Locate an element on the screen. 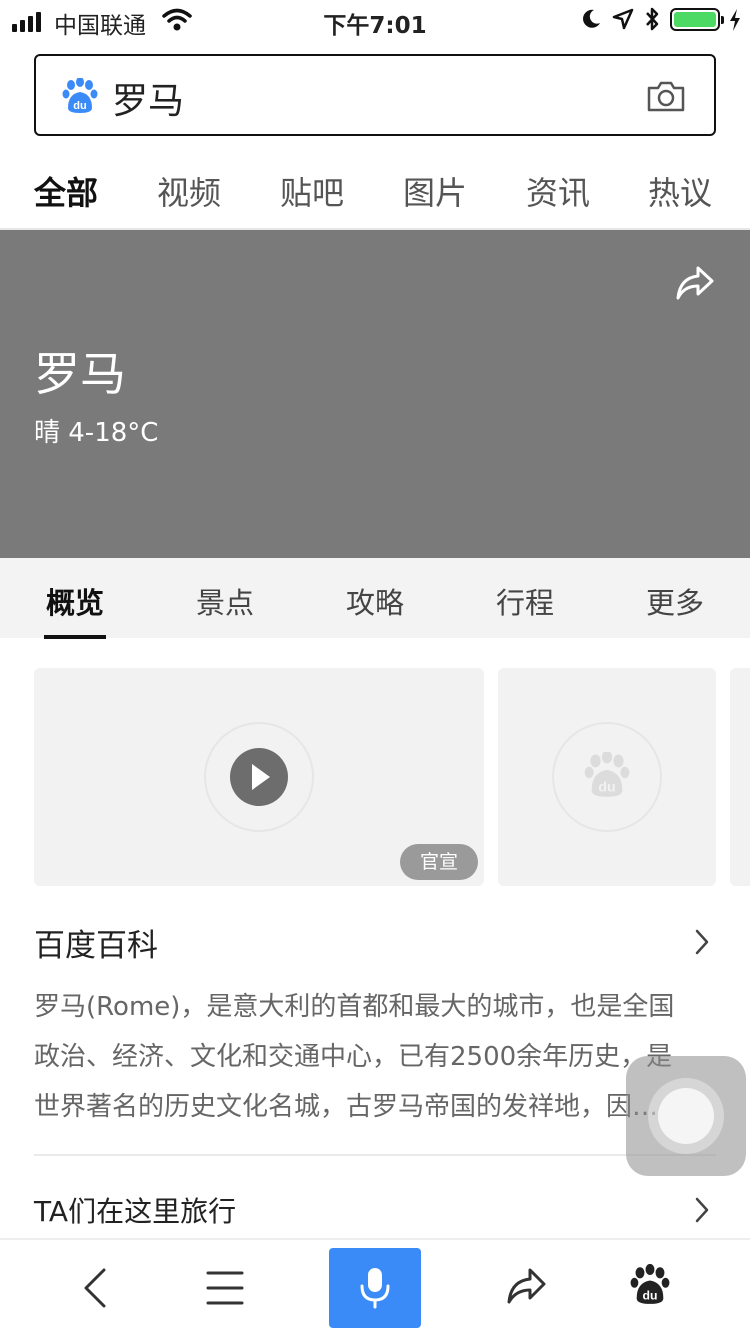  tab-all: 全部 is located at coordinates (66, 203).